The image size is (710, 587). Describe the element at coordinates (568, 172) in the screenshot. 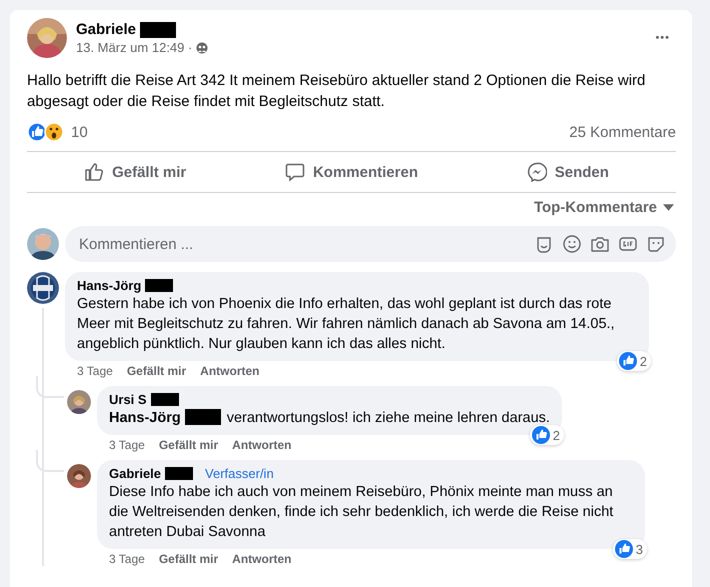

I see `action-button: Senden` at that location.